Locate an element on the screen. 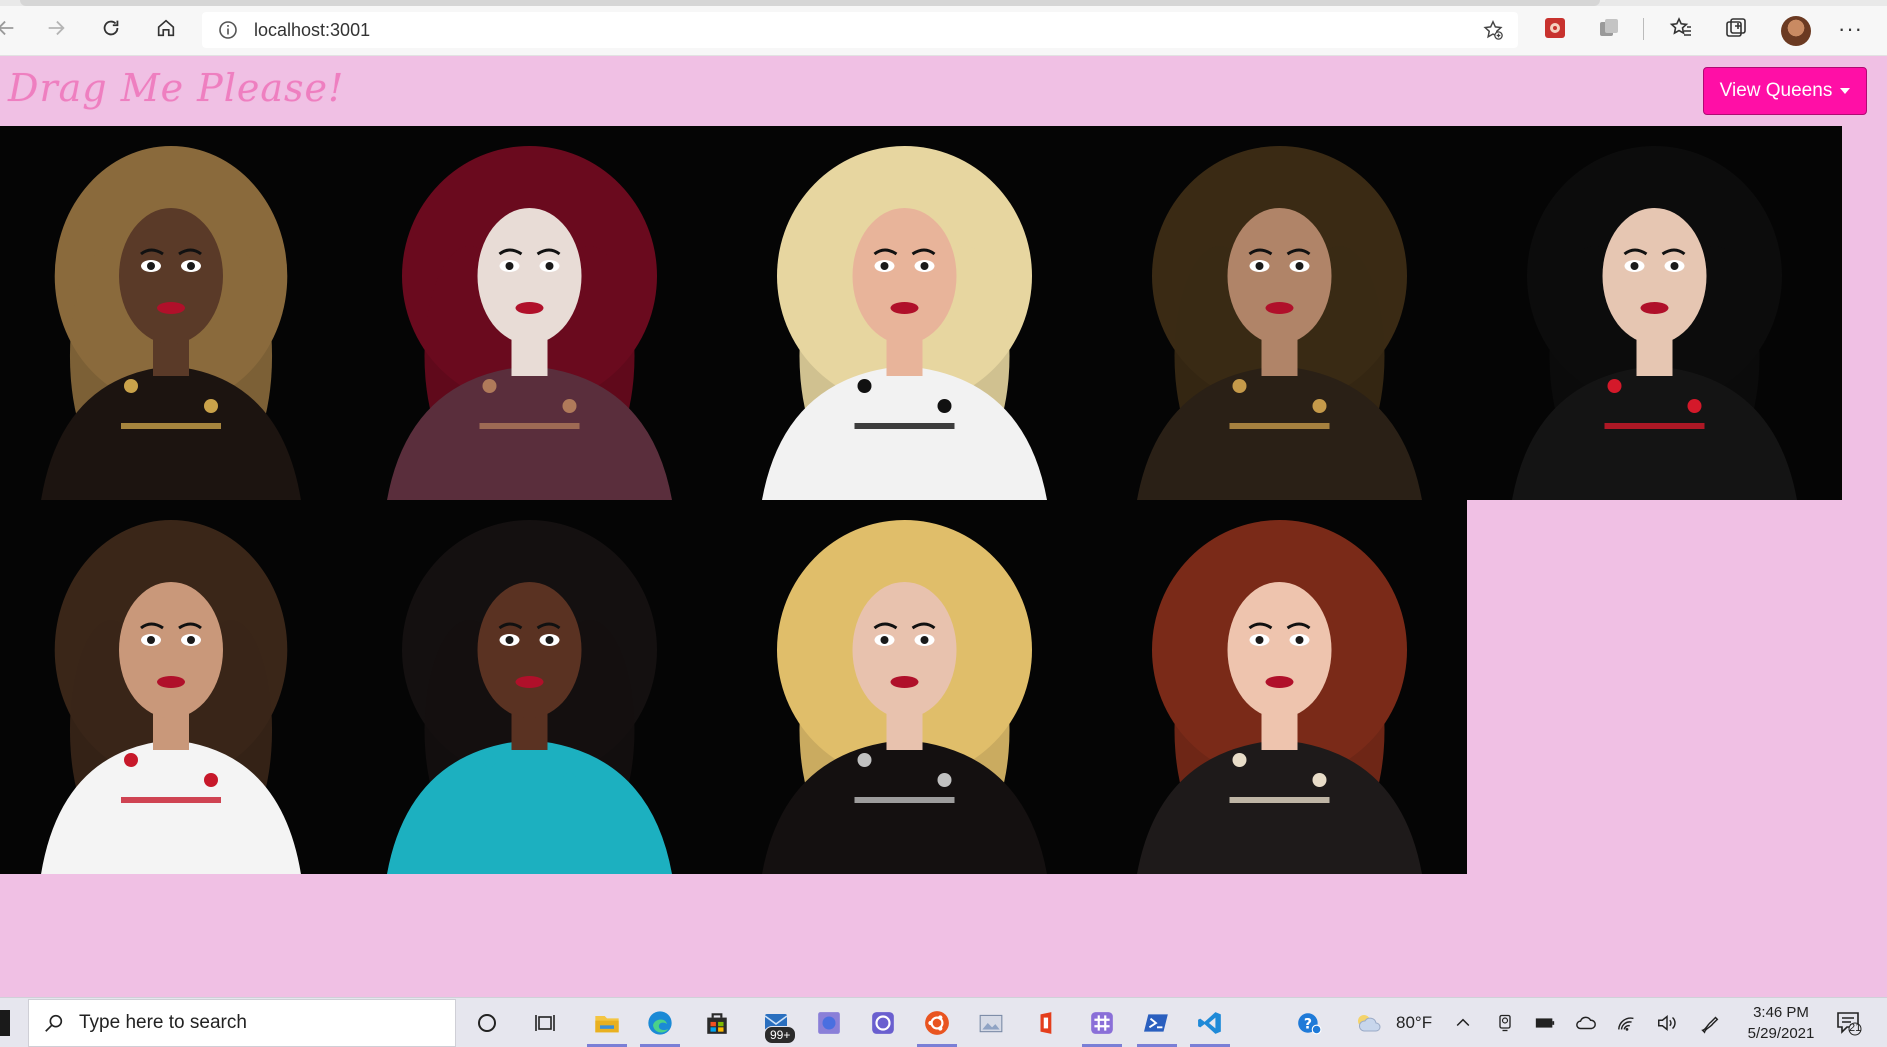  search-icon is located at coordinates (54, 1023).